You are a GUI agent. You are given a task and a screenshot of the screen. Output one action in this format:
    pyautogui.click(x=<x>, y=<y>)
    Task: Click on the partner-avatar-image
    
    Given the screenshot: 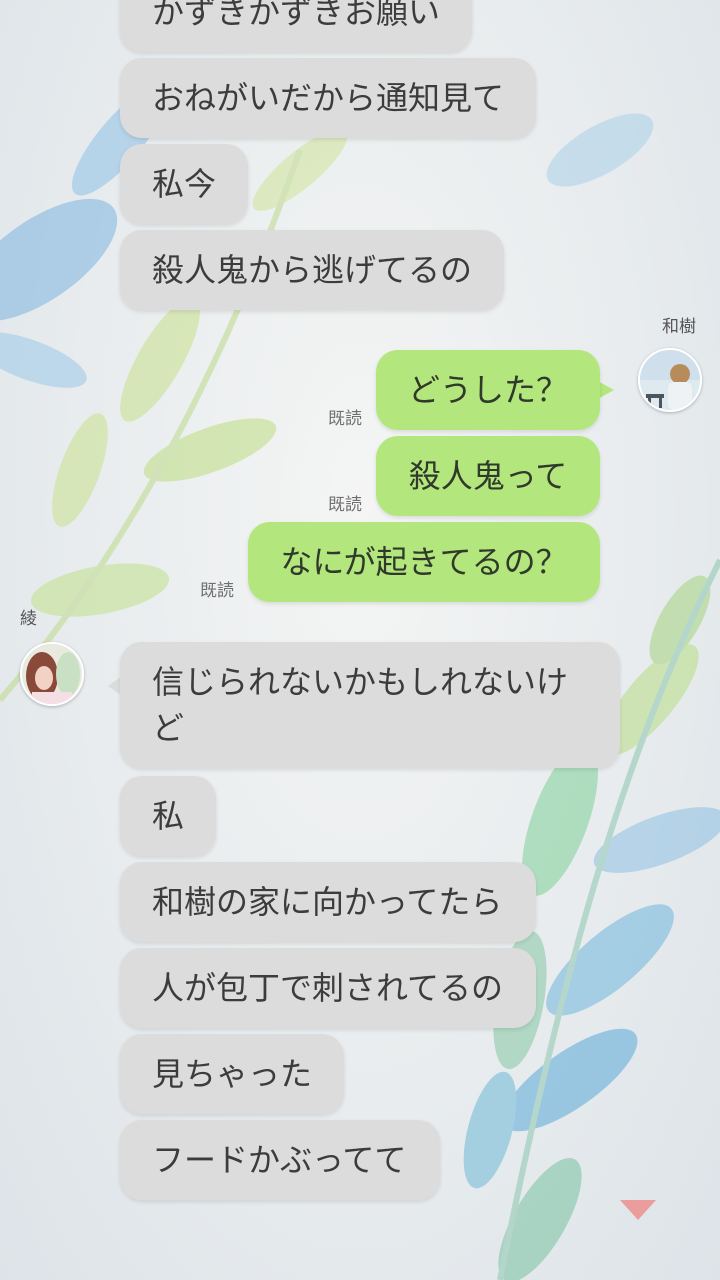 What is the action you would take?
    pyautogui.click(x=670, y=380)
    